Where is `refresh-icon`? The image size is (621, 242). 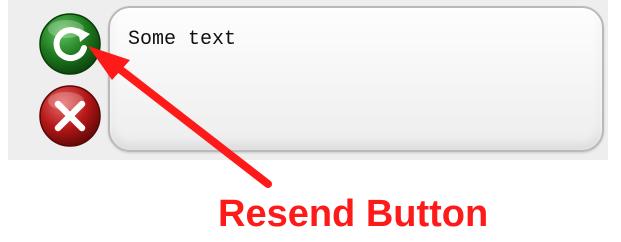
refresh-icon is located at coordinates (70, 44).